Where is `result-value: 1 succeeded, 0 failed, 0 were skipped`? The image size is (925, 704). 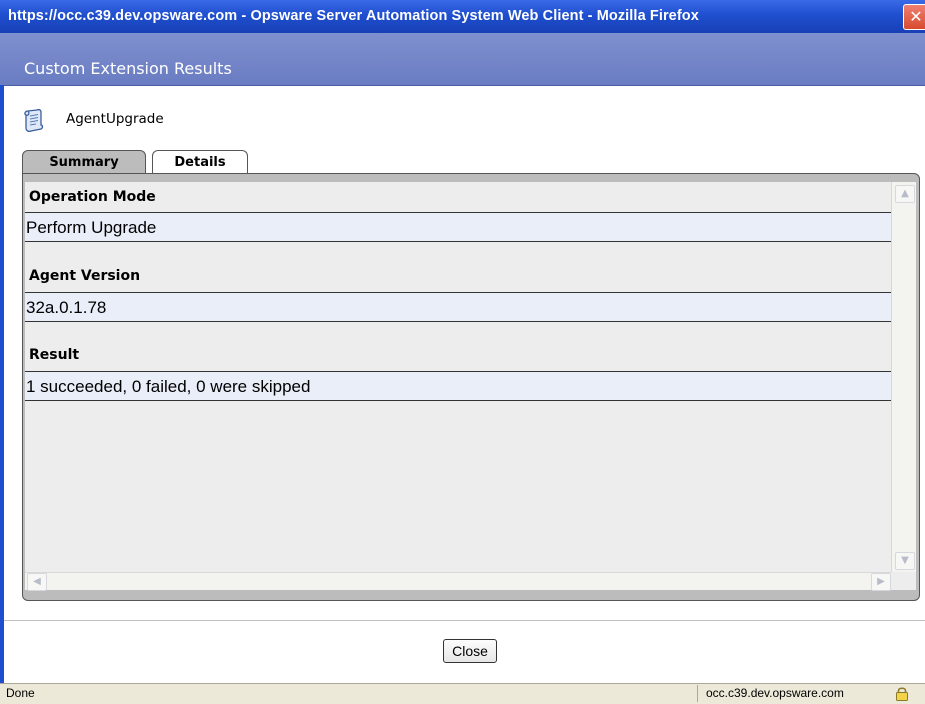
result-value: 1 succeeded, 0 failed, 0 were skipped is located at coordinates (458, 386).